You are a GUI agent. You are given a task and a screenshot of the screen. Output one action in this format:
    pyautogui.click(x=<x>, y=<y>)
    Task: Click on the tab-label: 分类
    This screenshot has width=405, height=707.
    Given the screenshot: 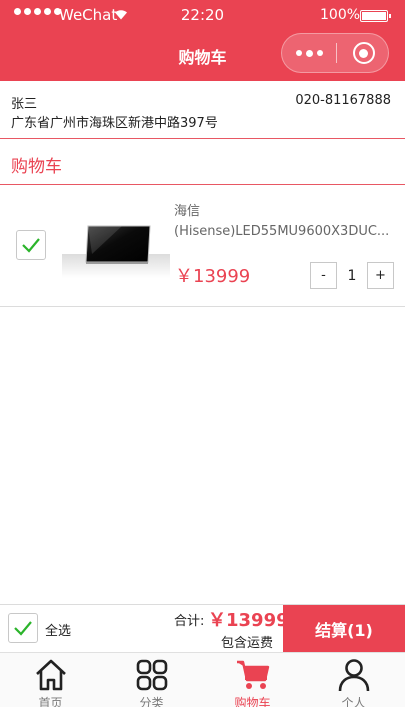 What is the action you would take?
    pyautogui.click(x=151, y=701)
    